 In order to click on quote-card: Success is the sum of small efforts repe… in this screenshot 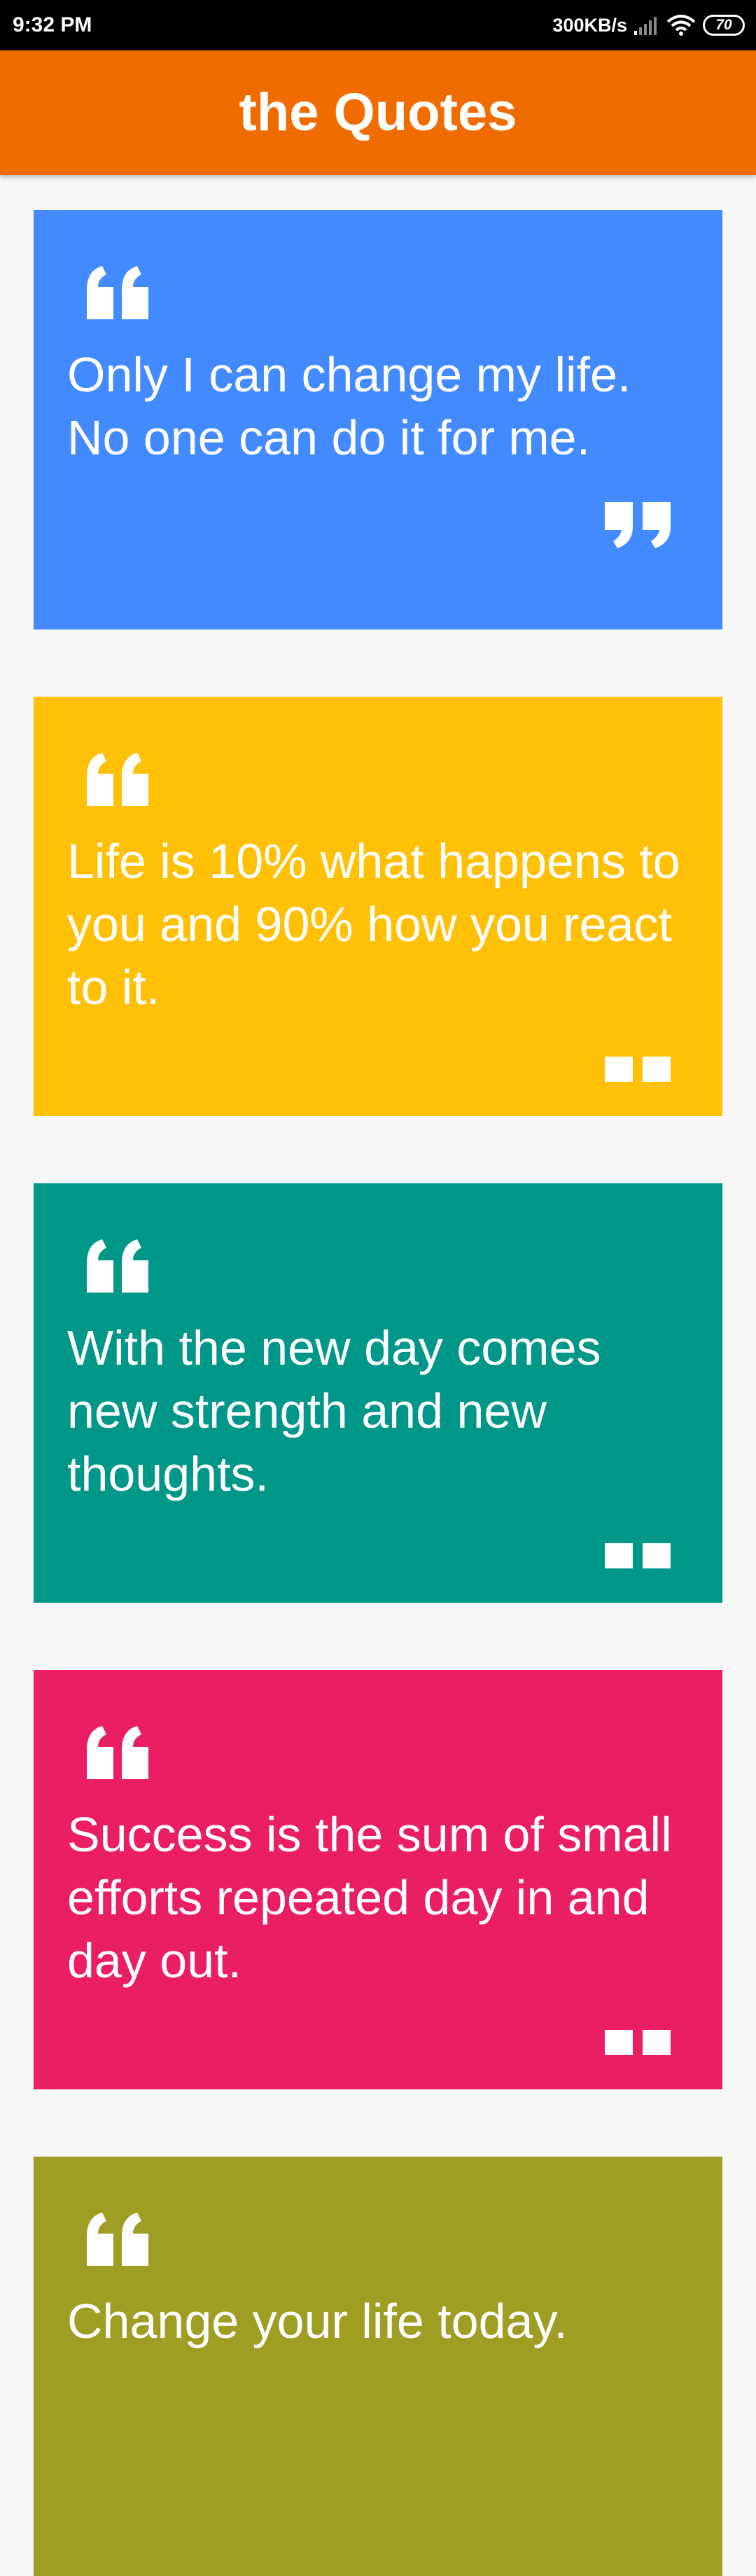, I will do `click(378, 1879)`.